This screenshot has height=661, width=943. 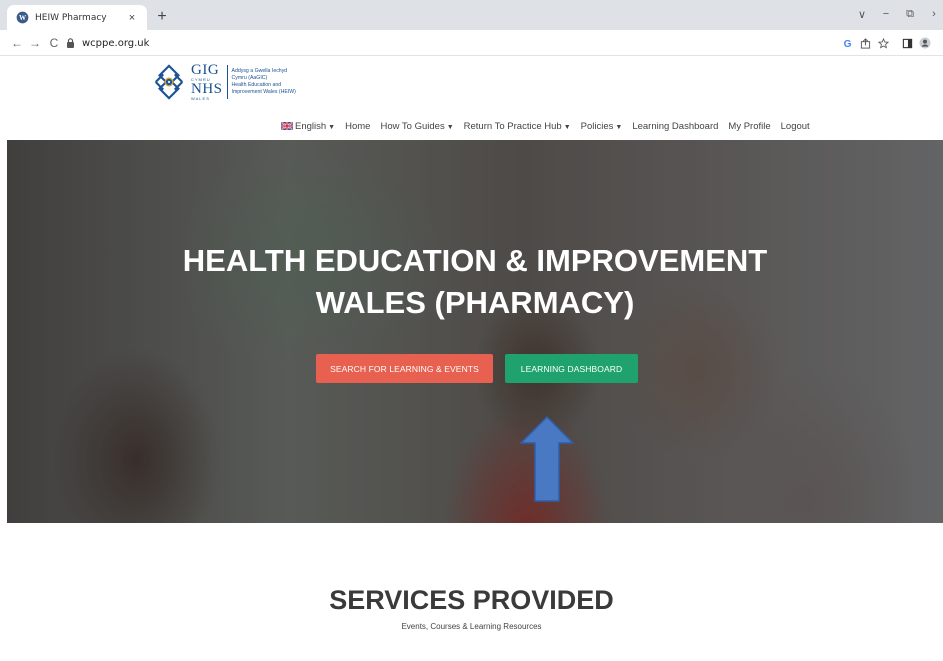 What do you see at coordinates (862, 14) in the screenshot?
I see `tab-search-icon: ∨` at bounding box center [862, 14].